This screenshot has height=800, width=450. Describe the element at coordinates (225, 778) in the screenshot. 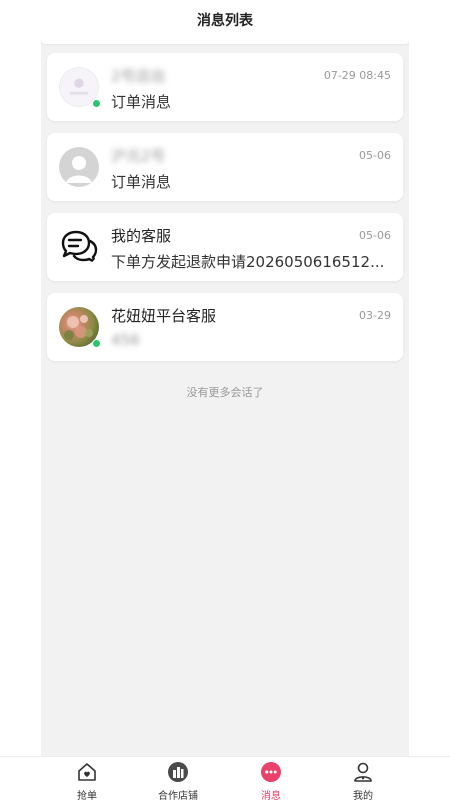

I see `bottom-tab-bar: 抢单 合作店铺 消息 我的` at that location.